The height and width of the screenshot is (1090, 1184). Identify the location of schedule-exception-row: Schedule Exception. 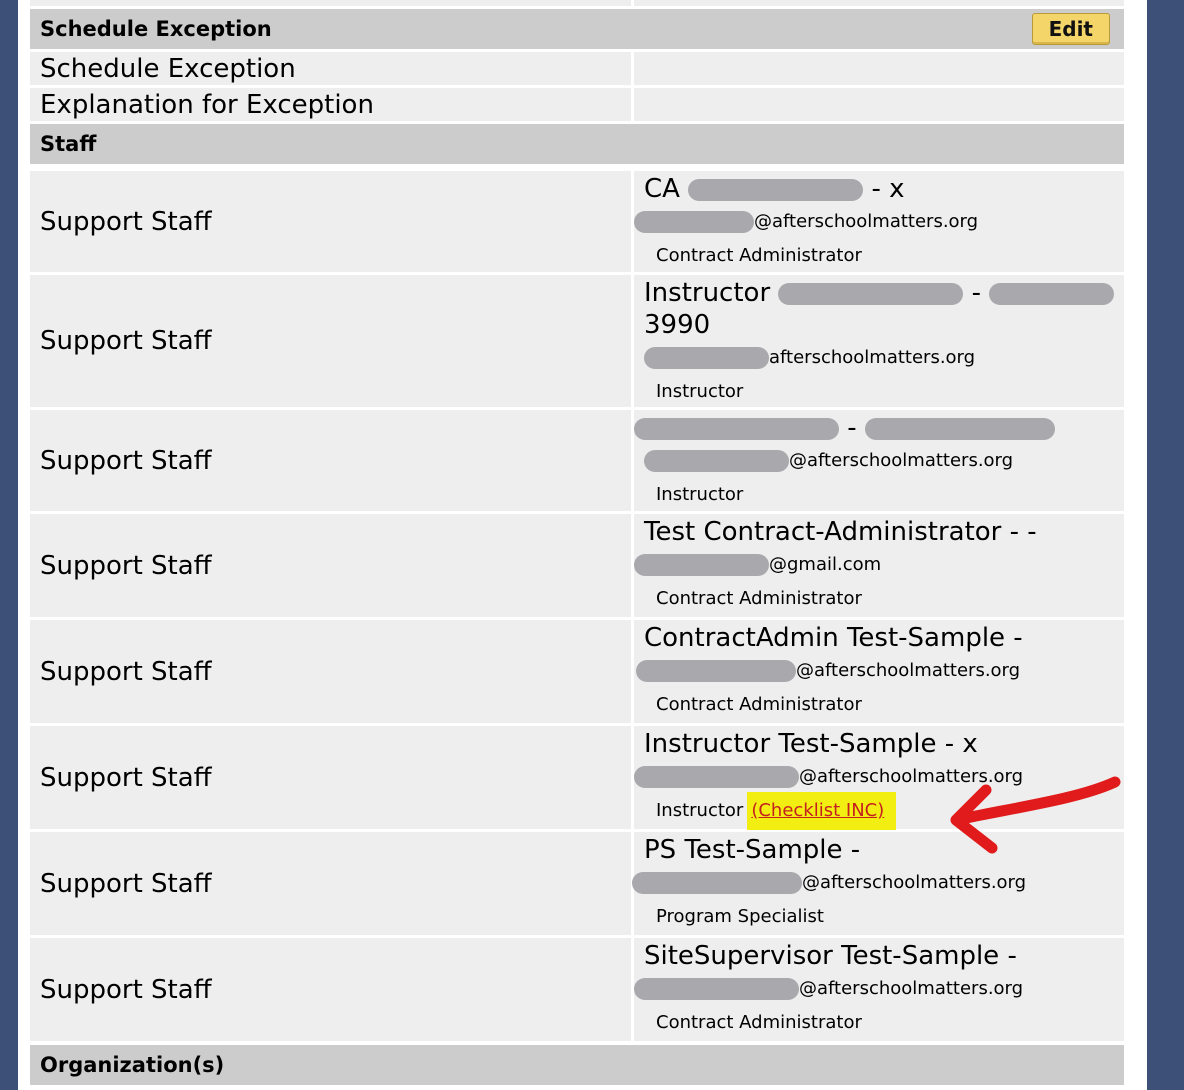
(577, 68).